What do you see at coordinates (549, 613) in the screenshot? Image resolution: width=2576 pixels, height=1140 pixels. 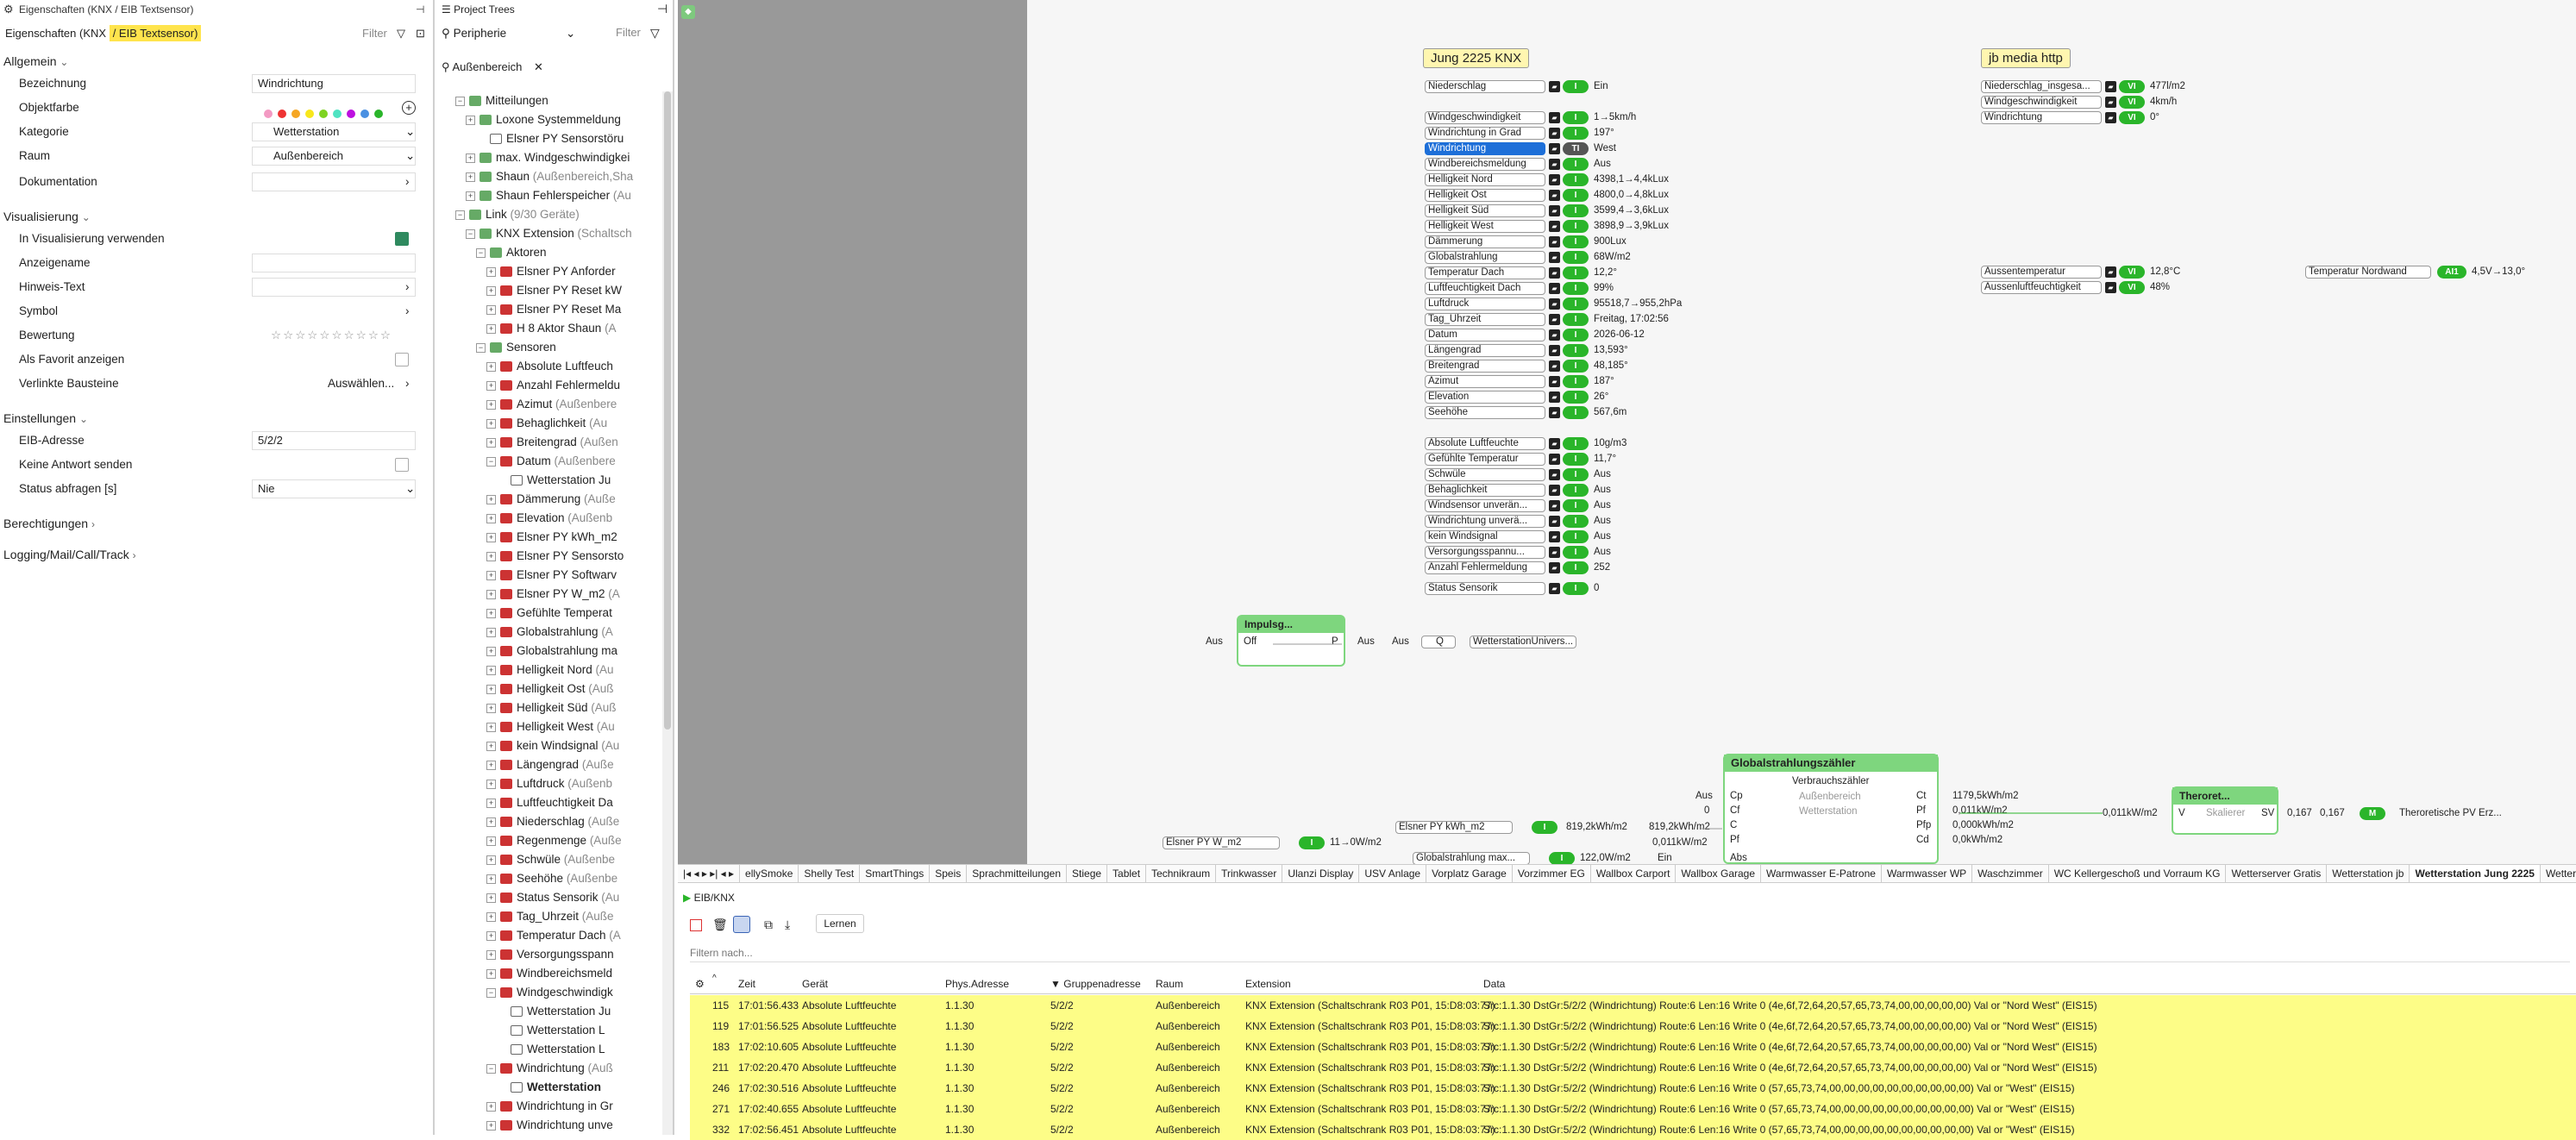 I see `tree-node: + Gefühlte Temperat` at bounding box center [549, 613].